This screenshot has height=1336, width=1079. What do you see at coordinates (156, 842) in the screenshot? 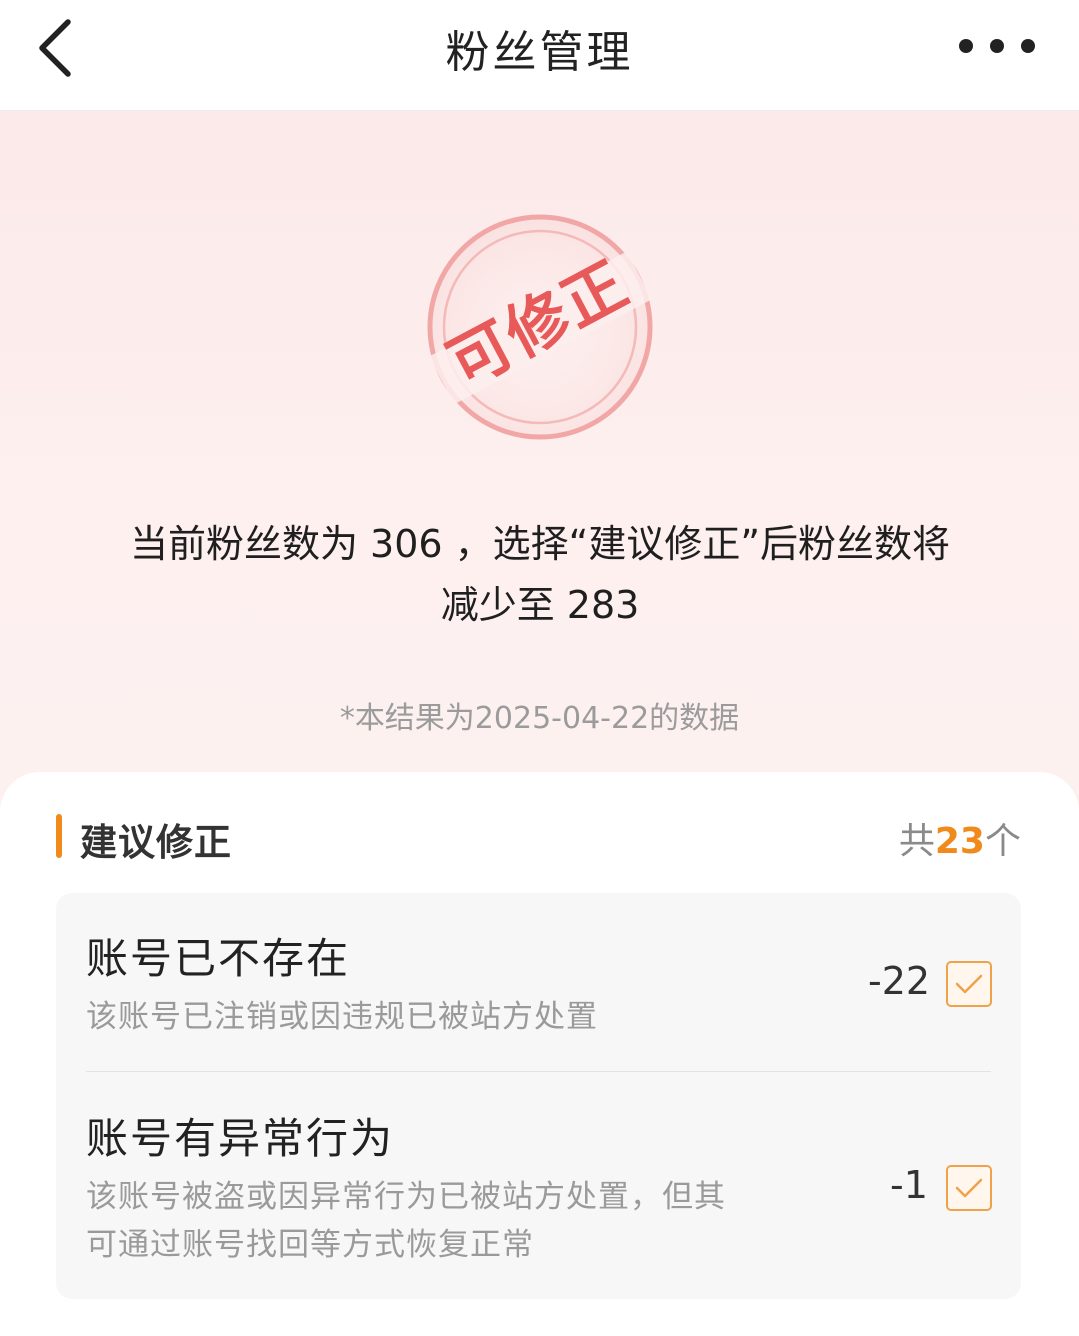
I see `section-title: 建议修正` at bounding box center [156, 842].